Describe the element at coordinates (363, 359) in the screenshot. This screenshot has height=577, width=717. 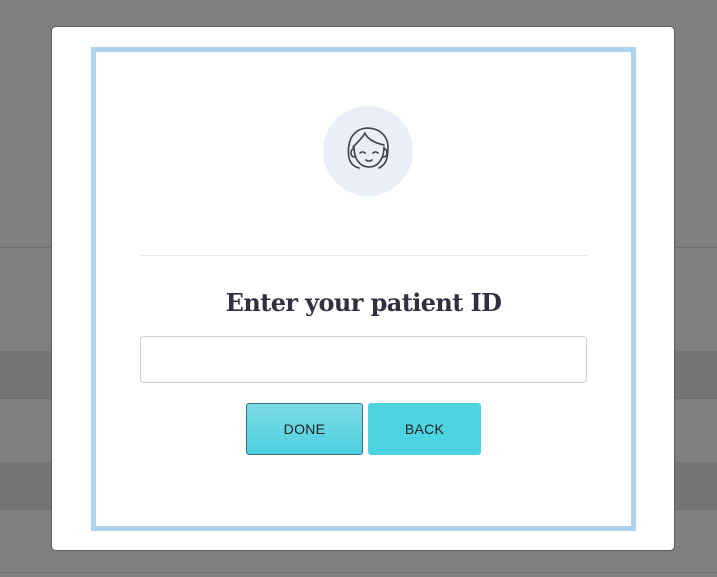
I see `patient-id-input` at that location.